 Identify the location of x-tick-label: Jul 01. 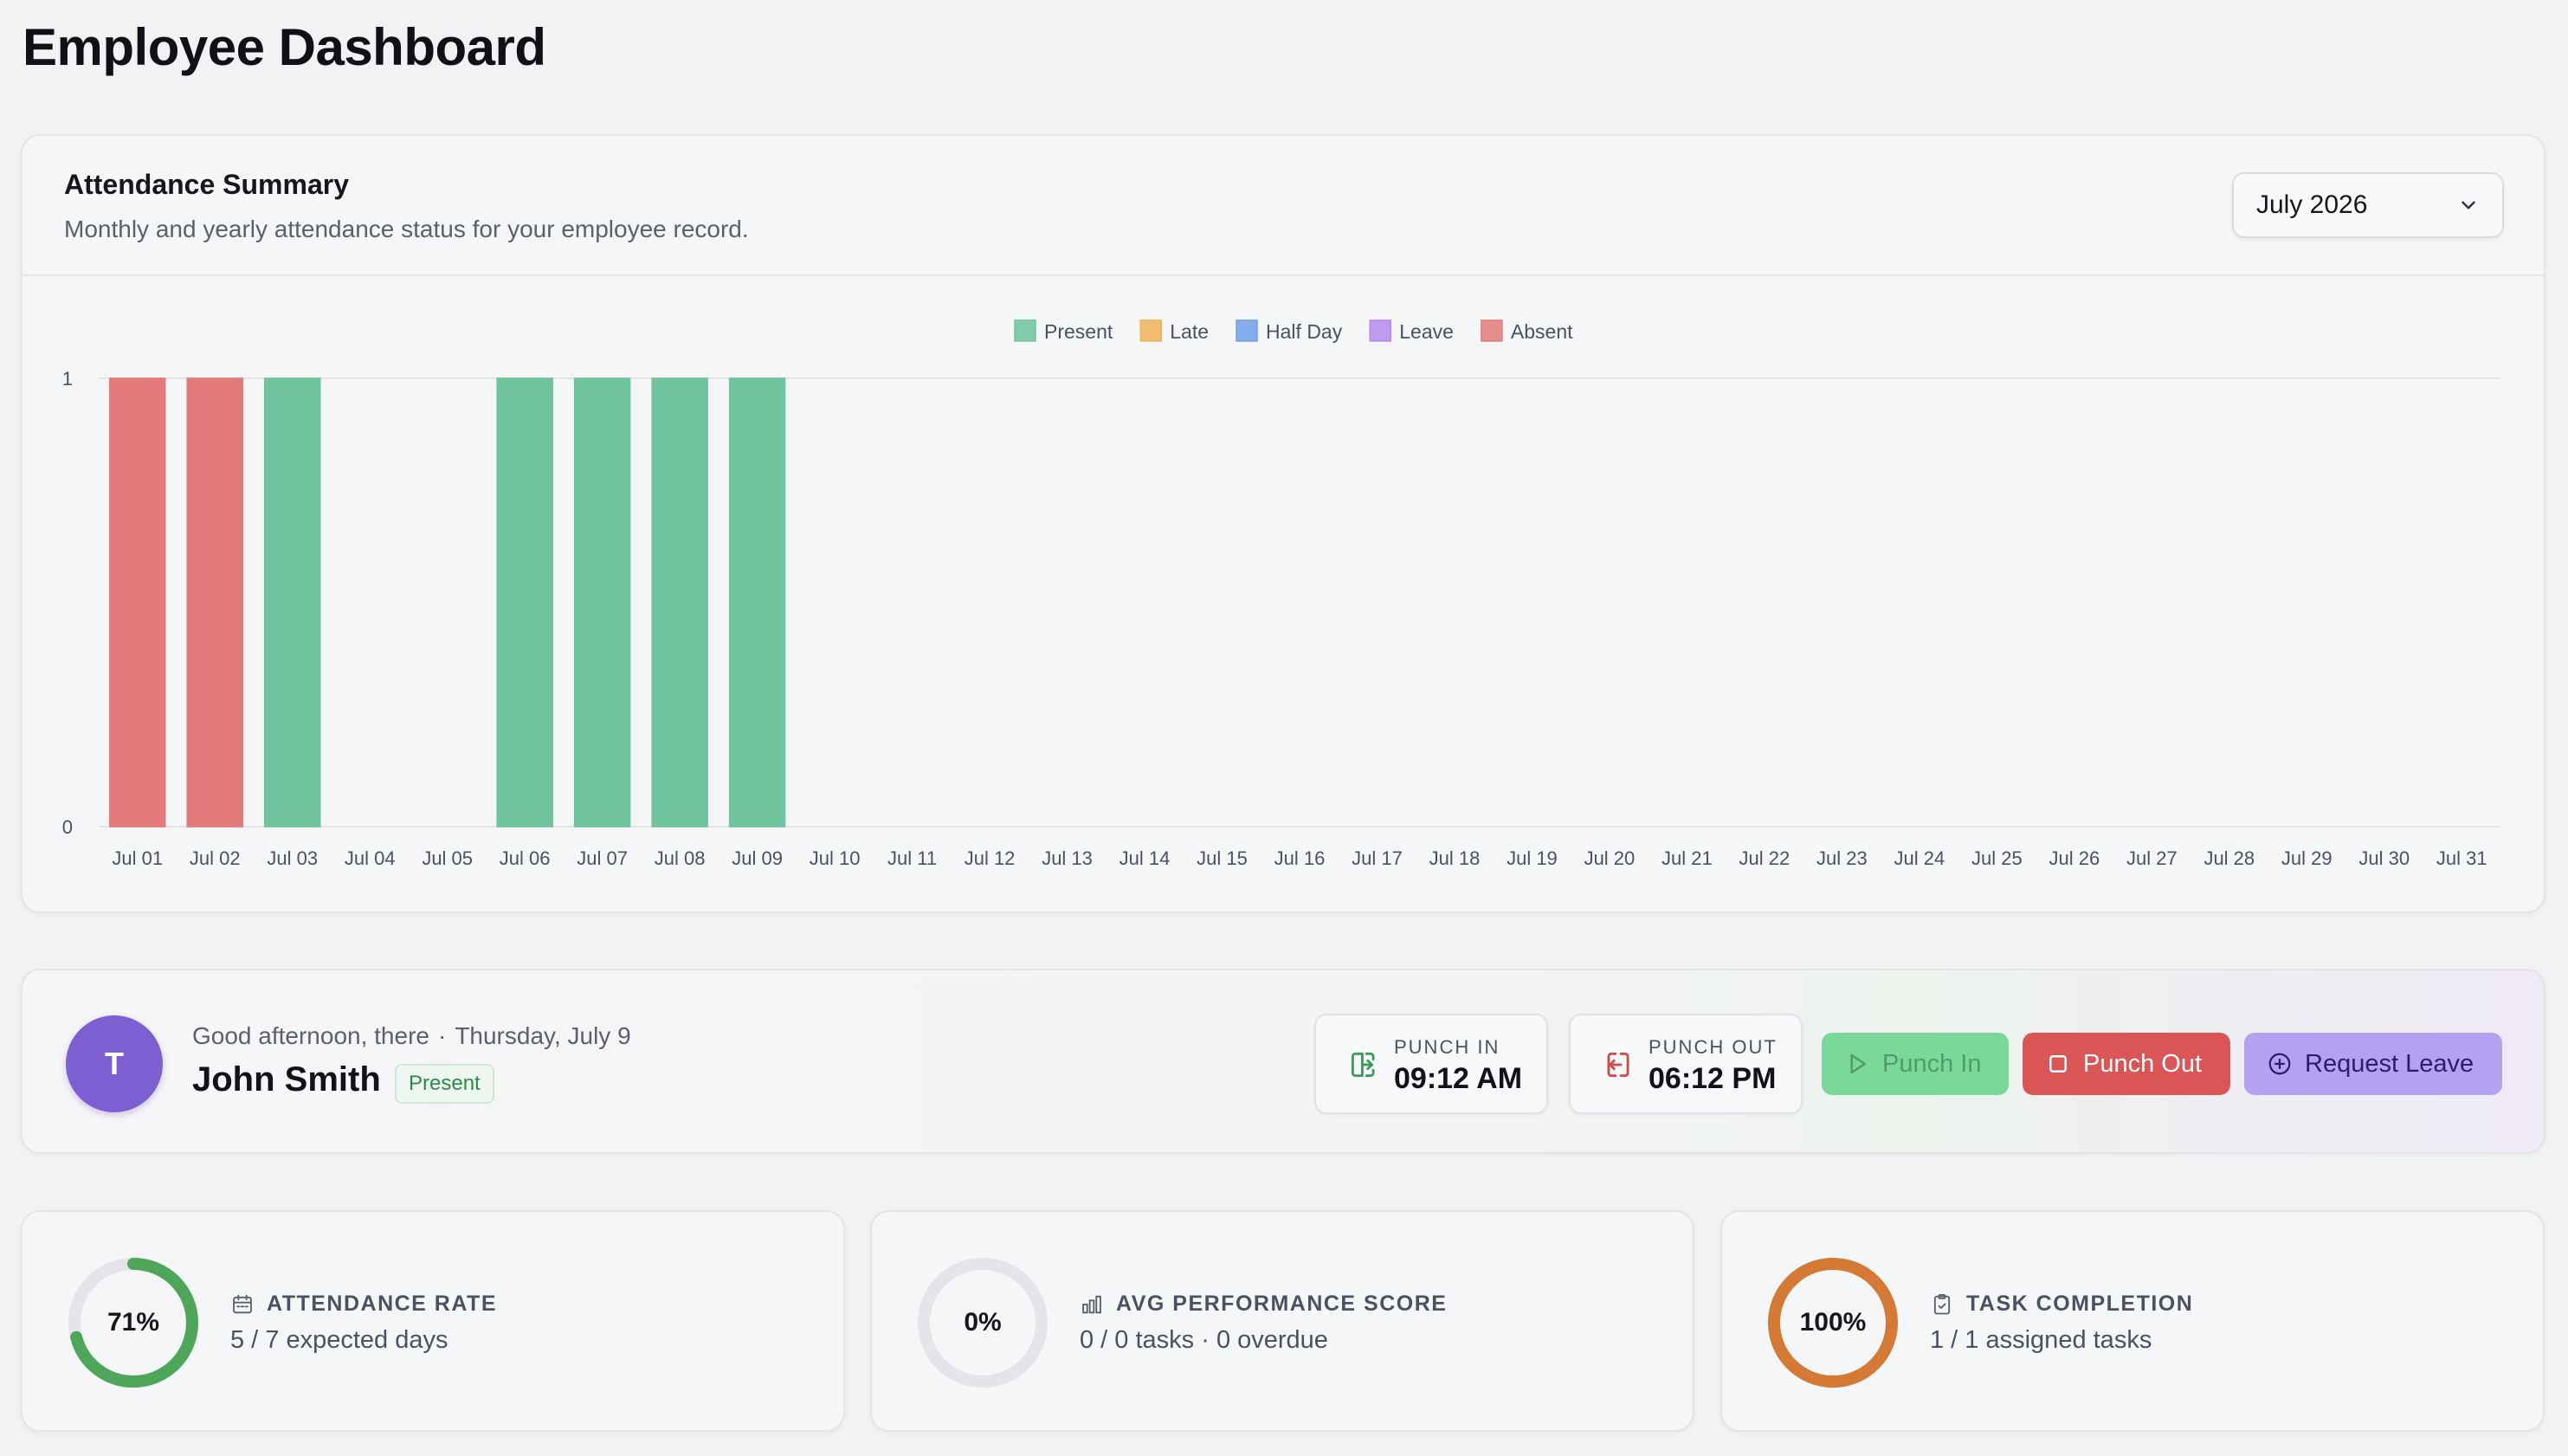
(137, 858).